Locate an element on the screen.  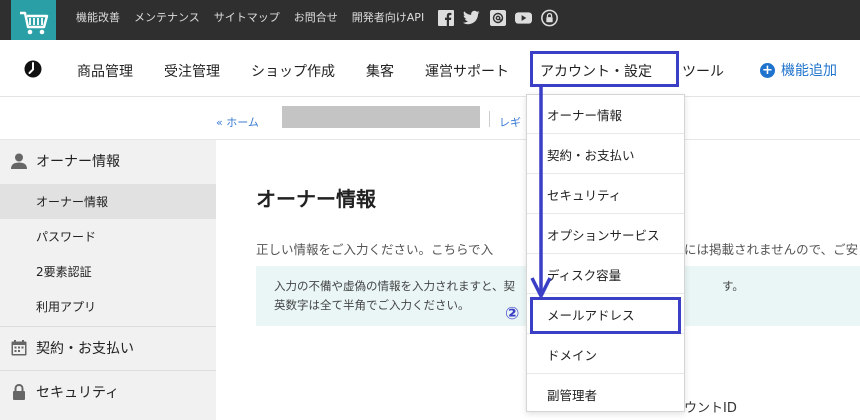
top-link-sitemap: サイトマップ is located at coordinates (247, 18).